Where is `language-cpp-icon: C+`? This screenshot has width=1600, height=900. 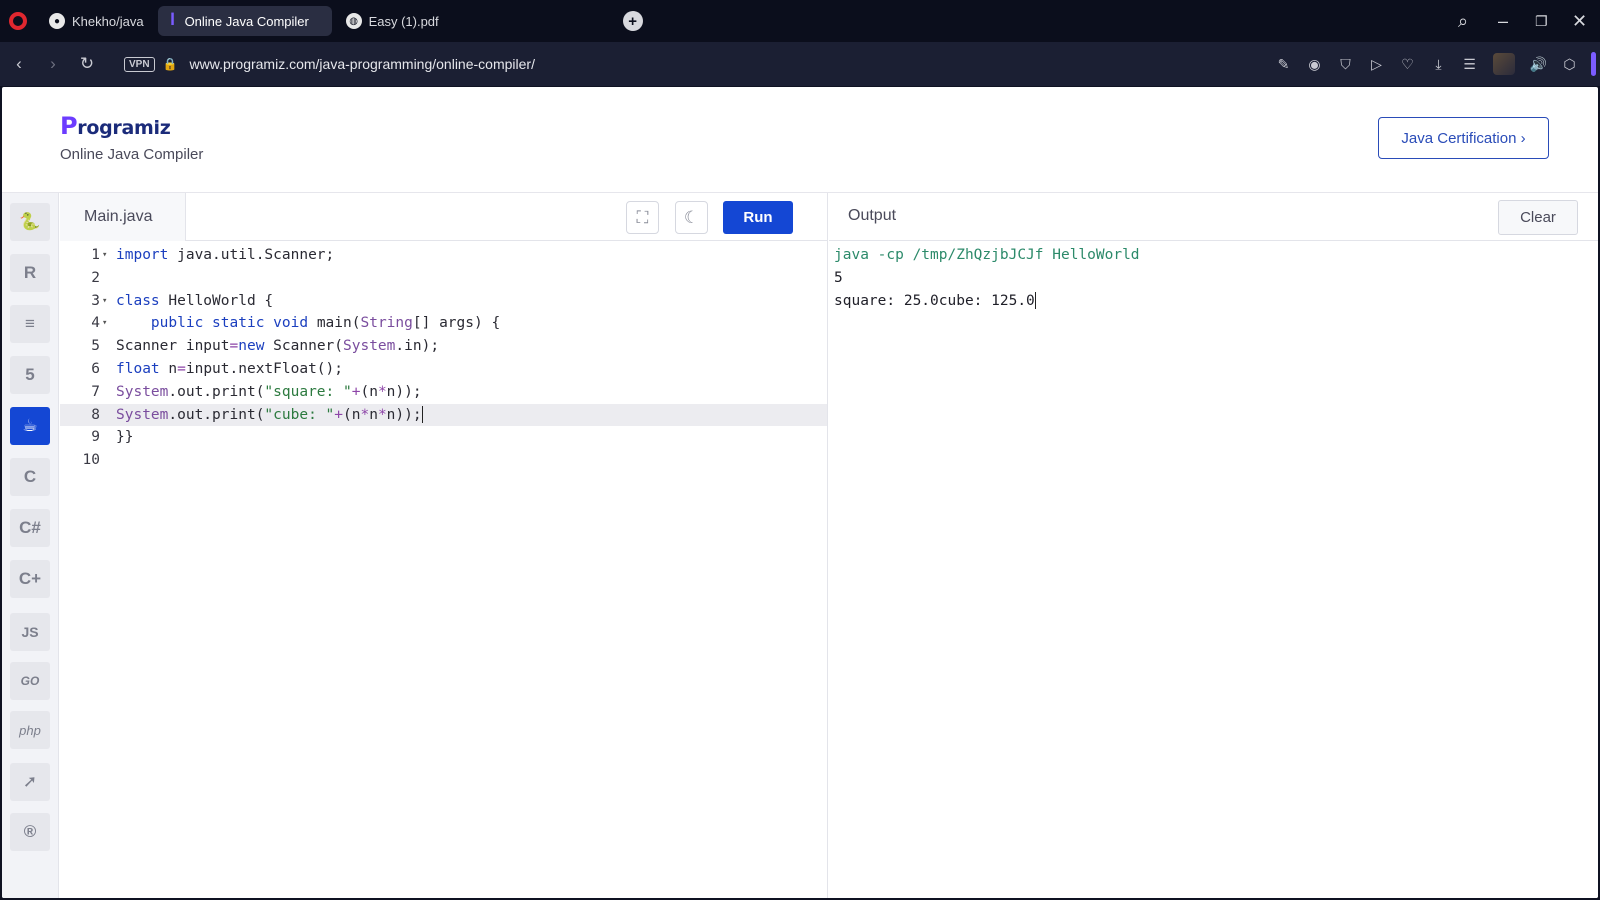
language-cpp-icon: C+ is located at coordinates (30, 579).